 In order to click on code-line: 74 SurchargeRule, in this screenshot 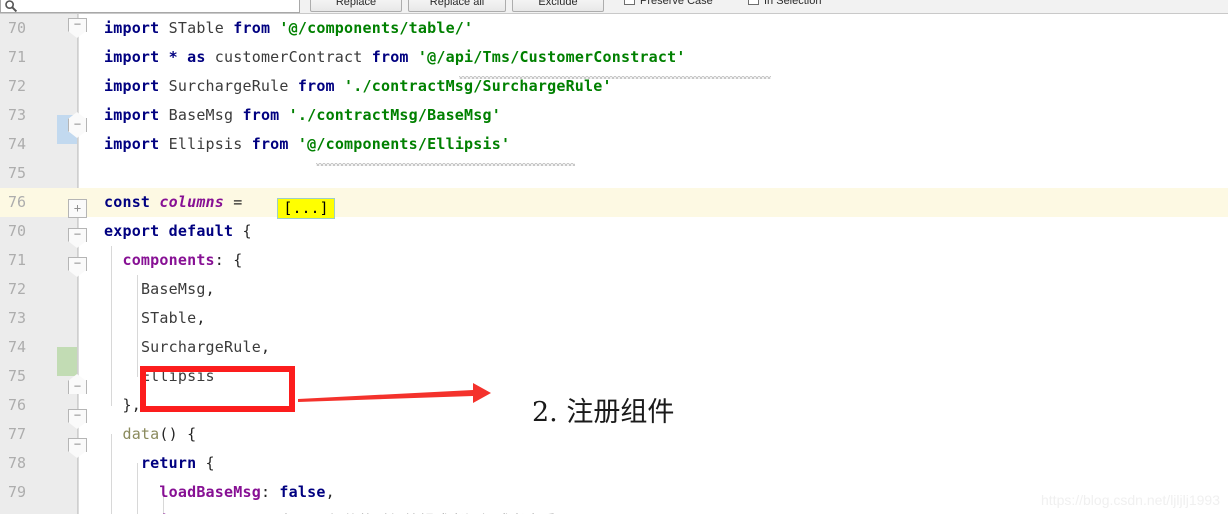, I will do `click(614, 347)`.